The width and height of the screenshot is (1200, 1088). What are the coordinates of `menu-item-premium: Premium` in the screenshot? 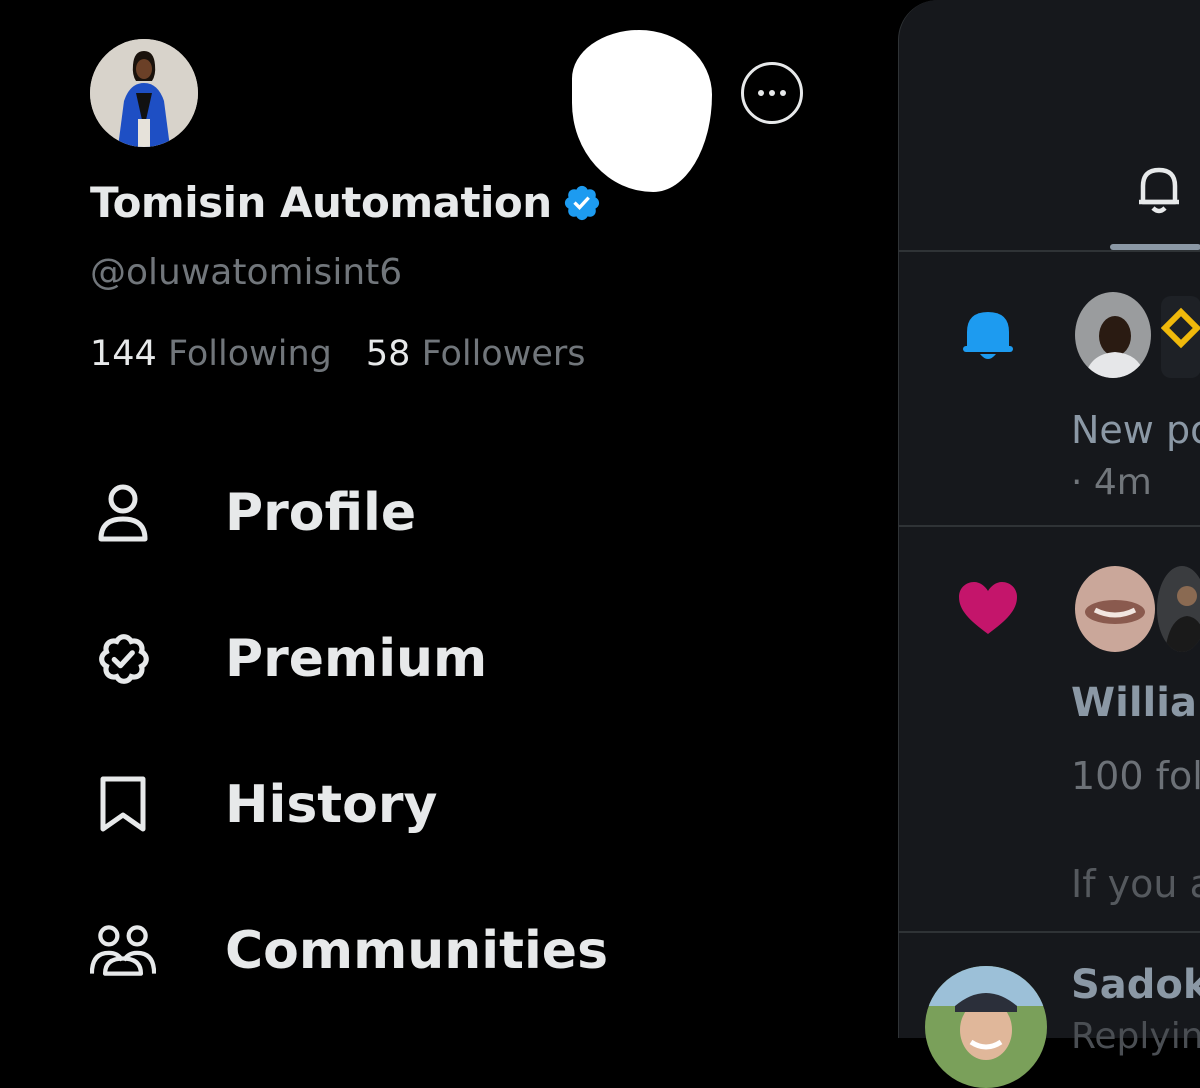 It's located at (440, 659).